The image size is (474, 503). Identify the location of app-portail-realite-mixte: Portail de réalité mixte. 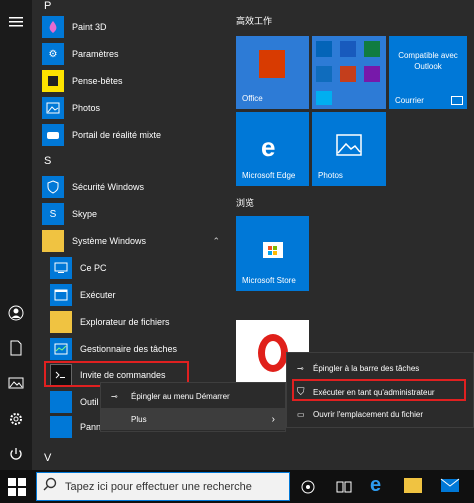
(135, 135).